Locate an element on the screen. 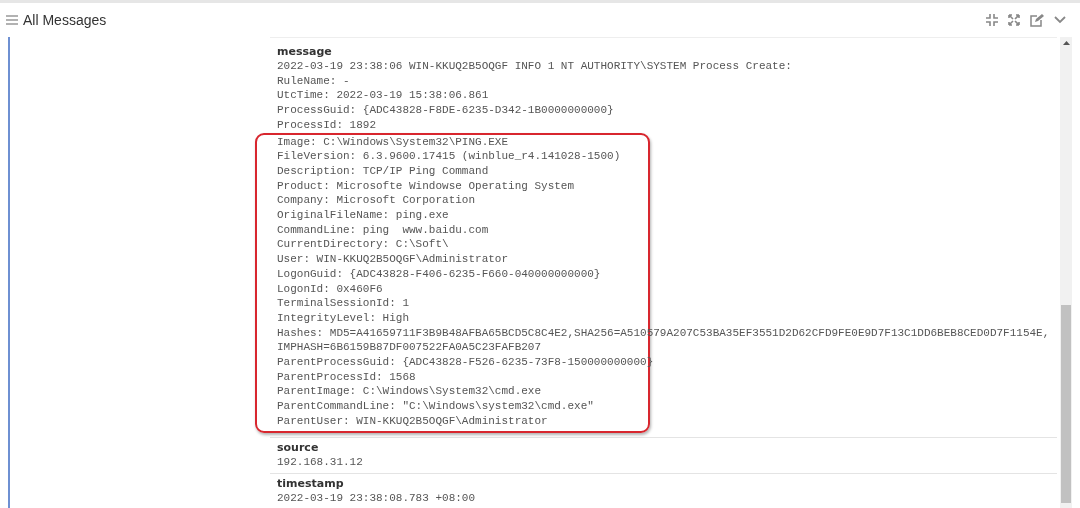 The width and height of the screenshot is (1080, 508). field-value-line: ProcessId: 1892 is located at coordinates (327, 125).